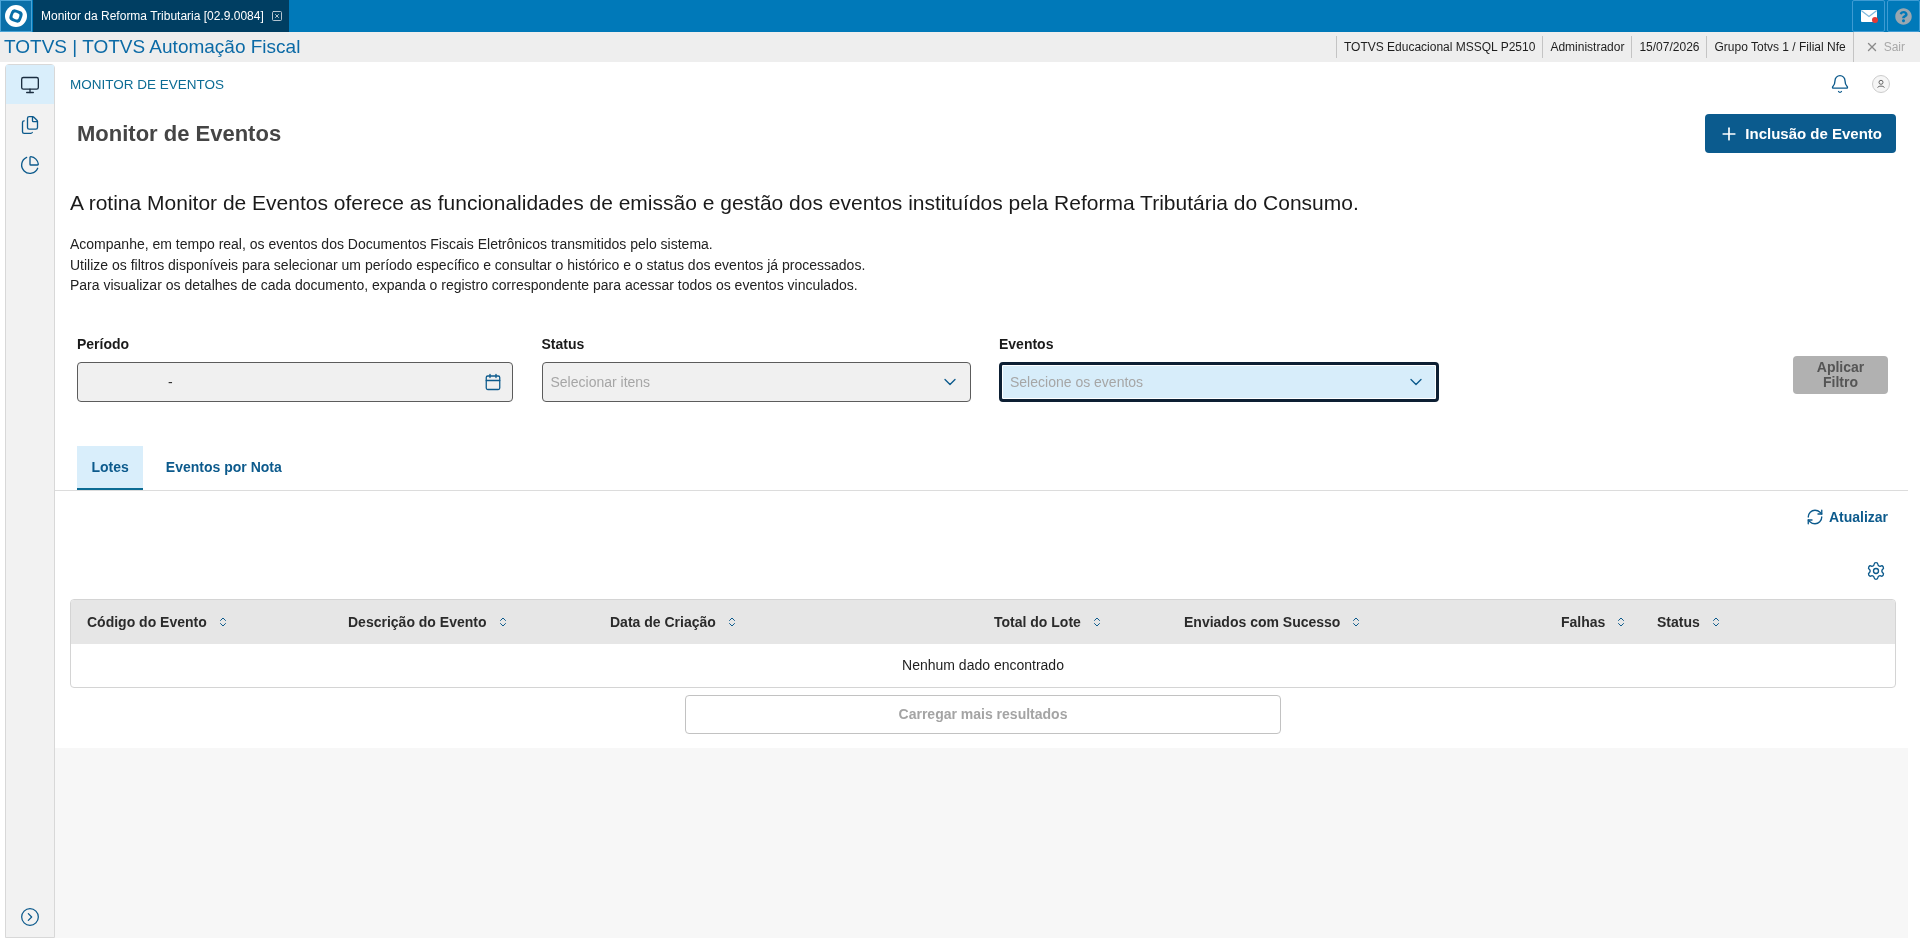 This screenshot has height=945, width=1920. Describe the element at coordinates (110, 467) in the screenshot. I see `tab: Lotes` at that location.